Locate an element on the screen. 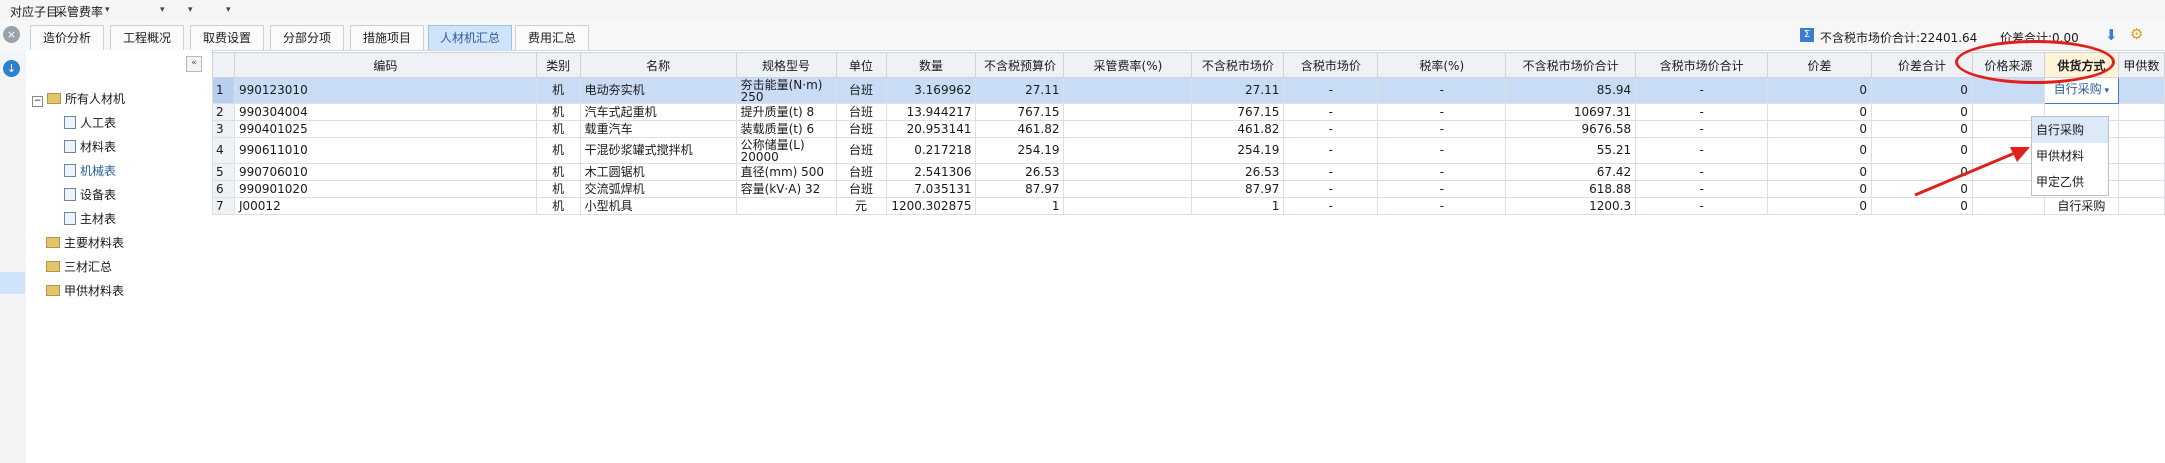 The width and height of the screenshot is (2165, 463). annotation-arrow is located at coordinates (1972, 172).